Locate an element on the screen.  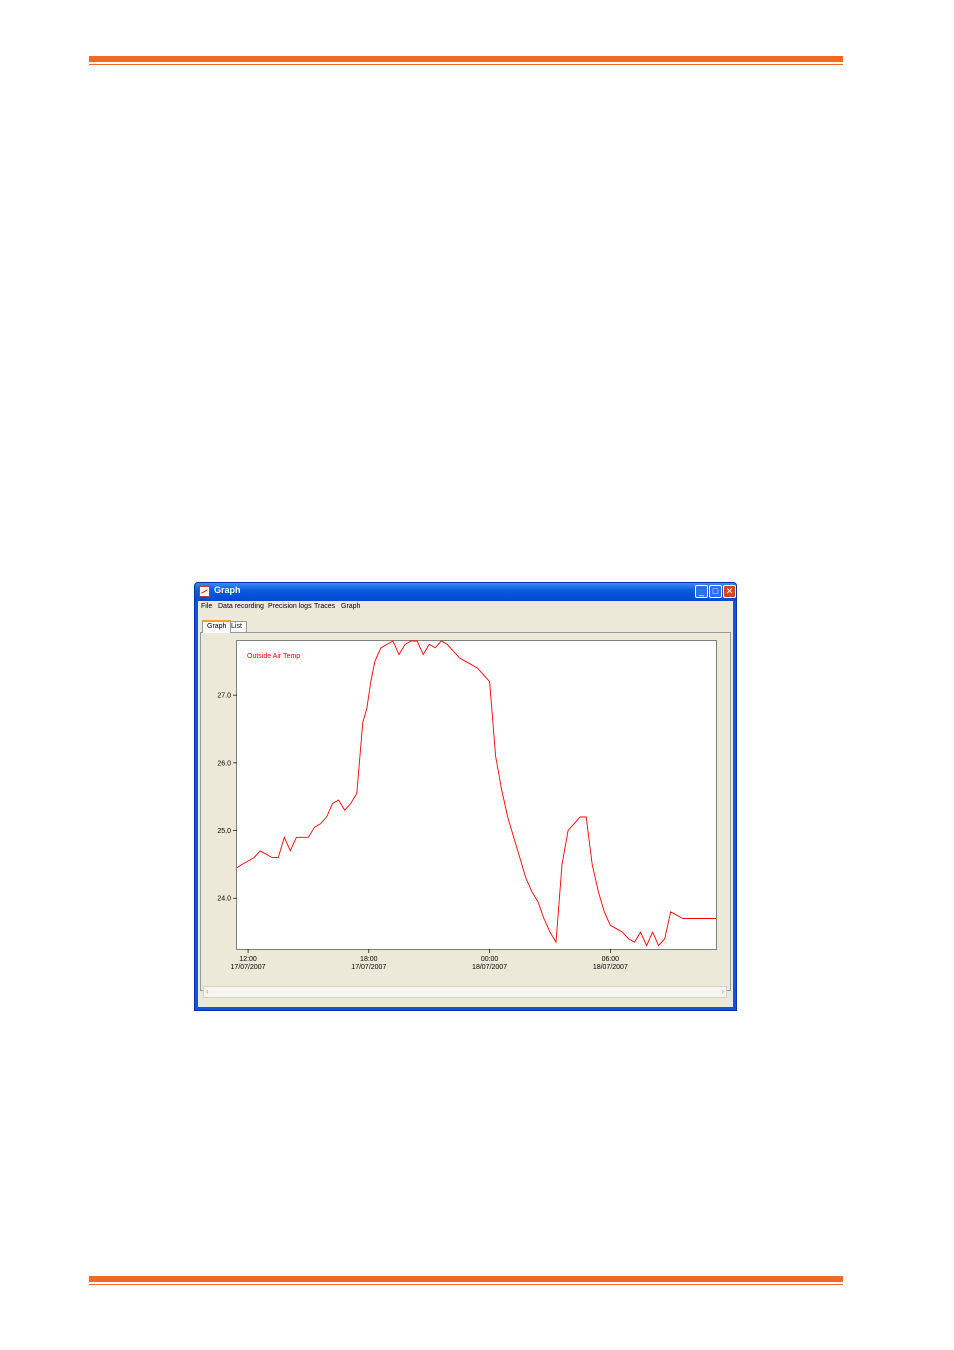
header-rule is located at coordinates (466, 59).